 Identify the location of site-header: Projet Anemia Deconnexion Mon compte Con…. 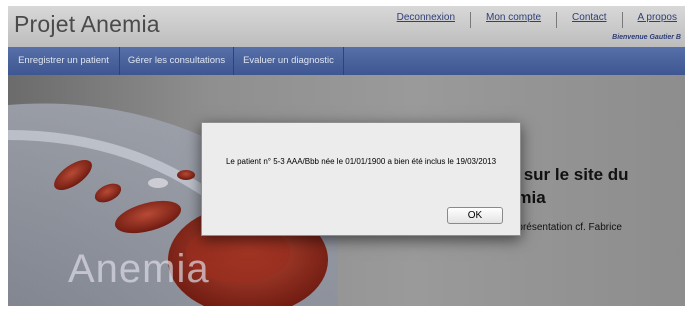
(346, 26).